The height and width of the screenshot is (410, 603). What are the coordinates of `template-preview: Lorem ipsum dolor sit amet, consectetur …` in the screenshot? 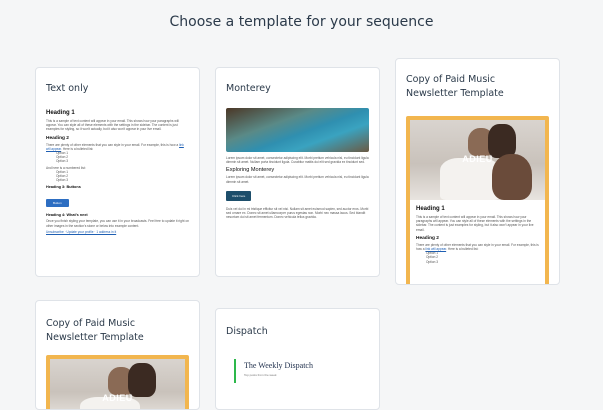 It's located at (297, 163).